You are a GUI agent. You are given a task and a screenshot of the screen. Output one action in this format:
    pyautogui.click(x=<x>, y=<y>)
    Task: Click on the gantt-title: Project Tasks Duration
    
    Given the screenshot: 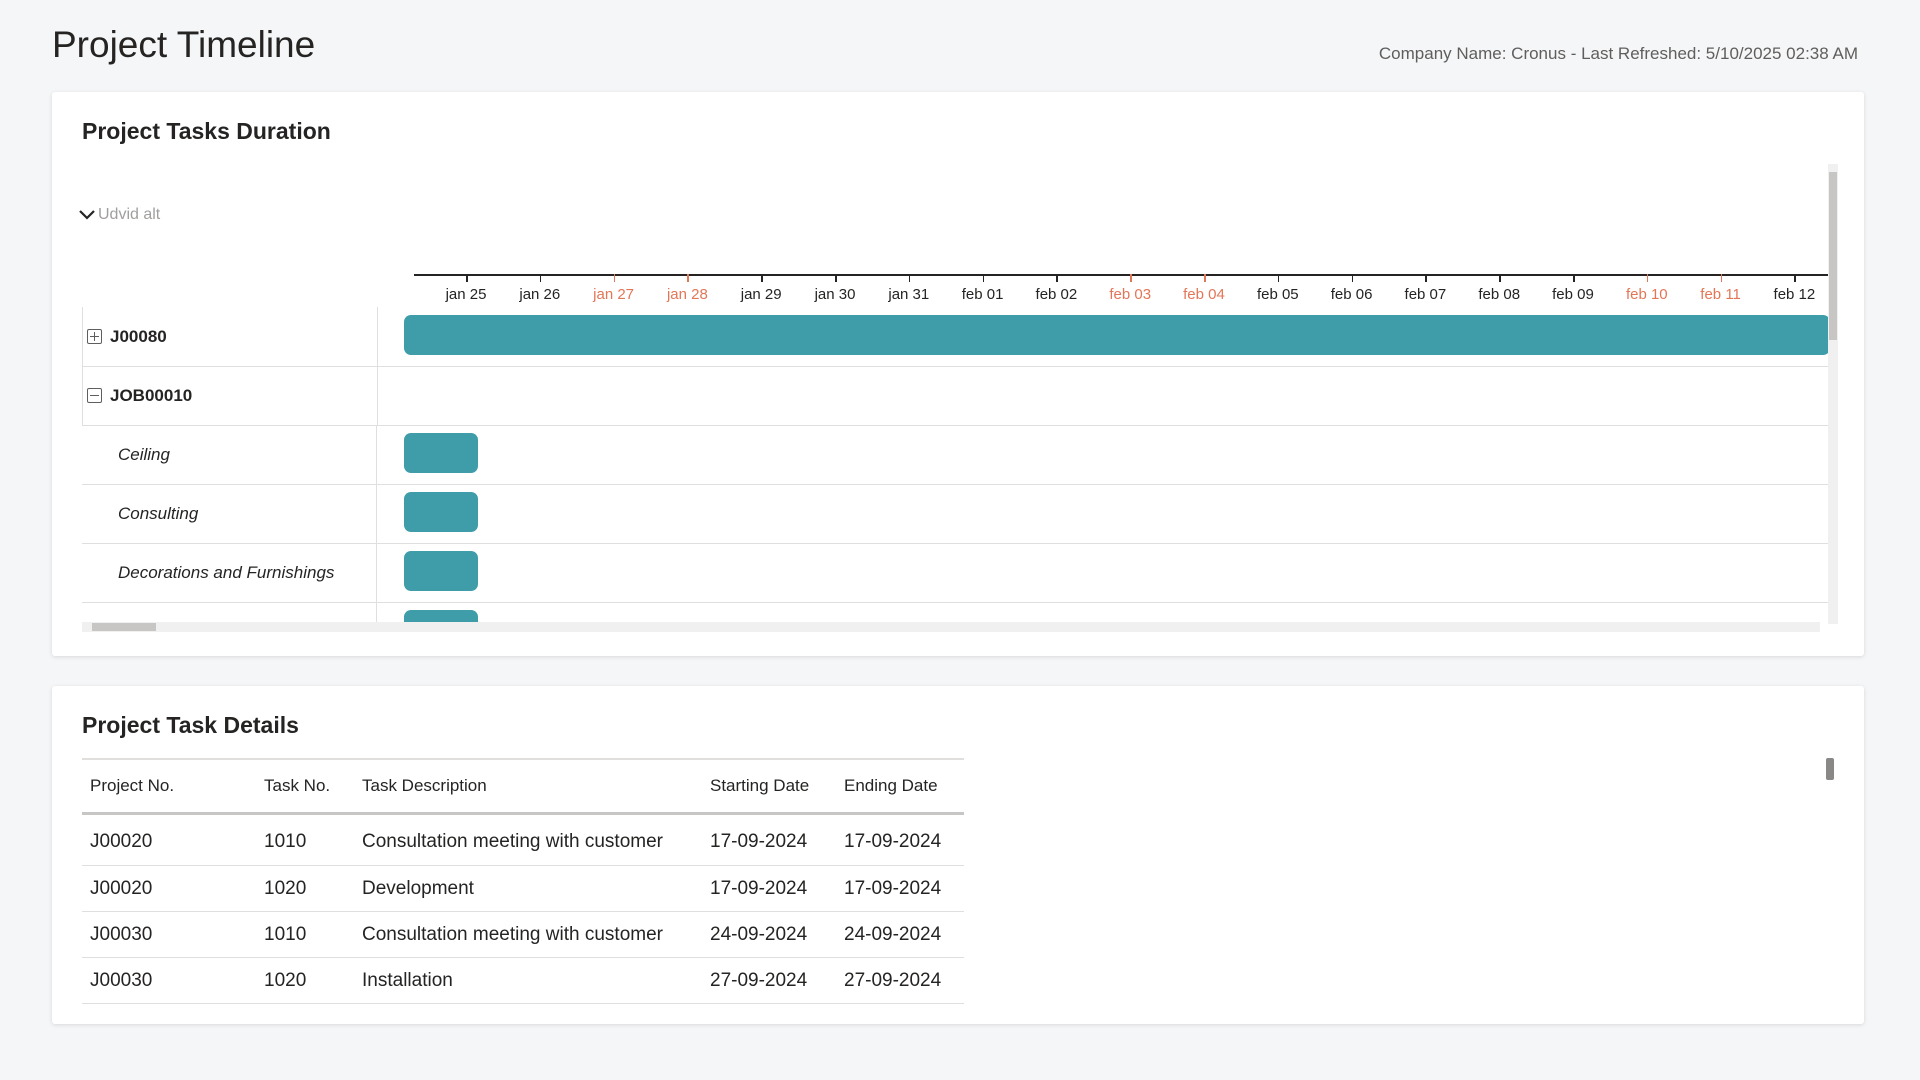 What is the action you would take?
    pyautogui.click(x=206, y=131)
    